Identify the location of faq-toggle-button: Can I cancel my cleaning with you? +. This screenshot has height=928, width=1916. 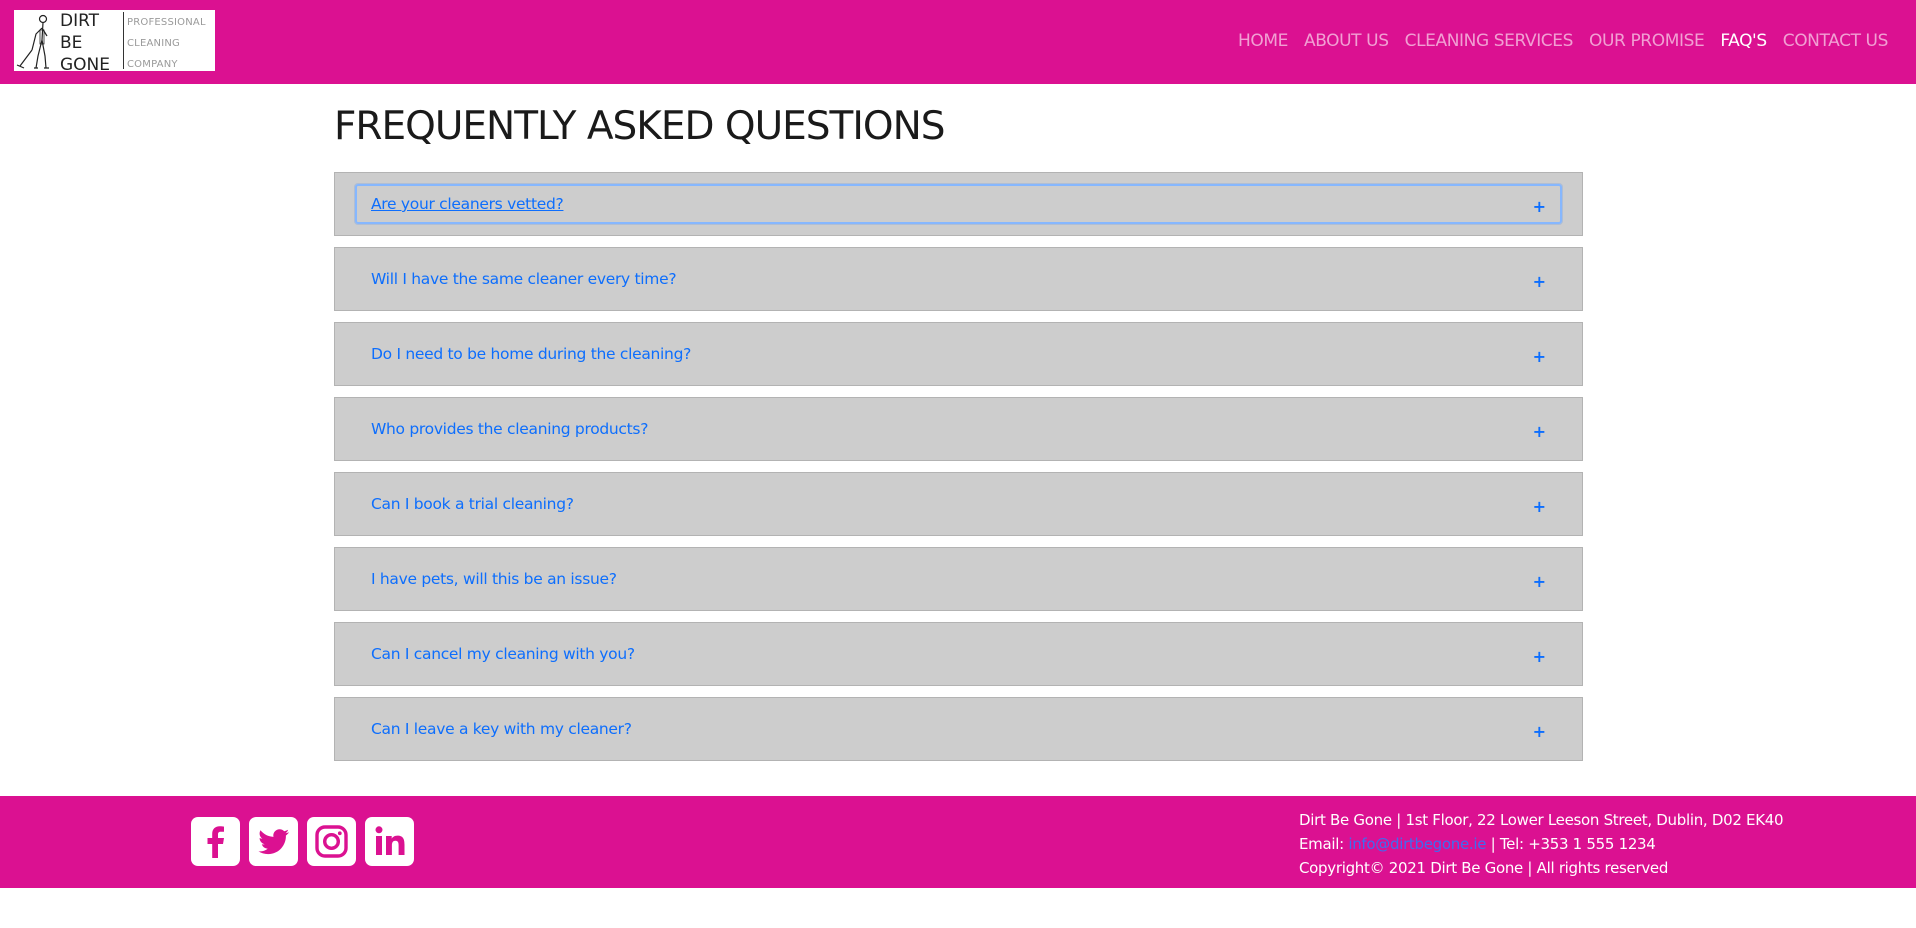
(958, 654).